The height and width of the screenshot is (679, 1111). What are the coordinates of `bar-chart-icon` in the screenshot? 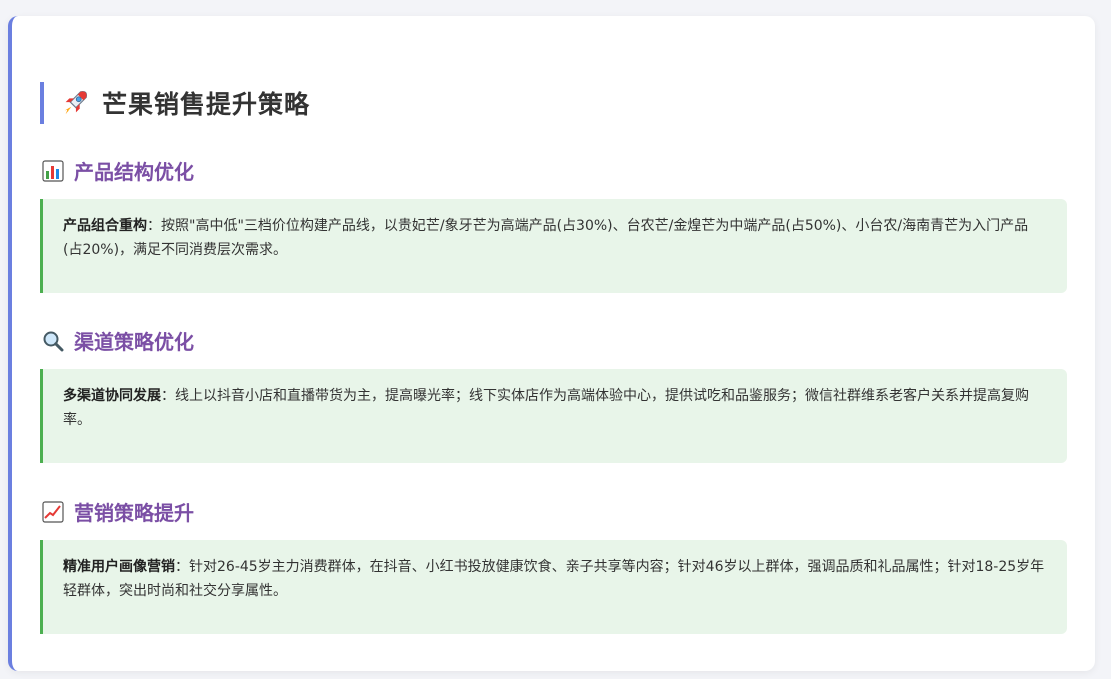 It's located at (53, 170).